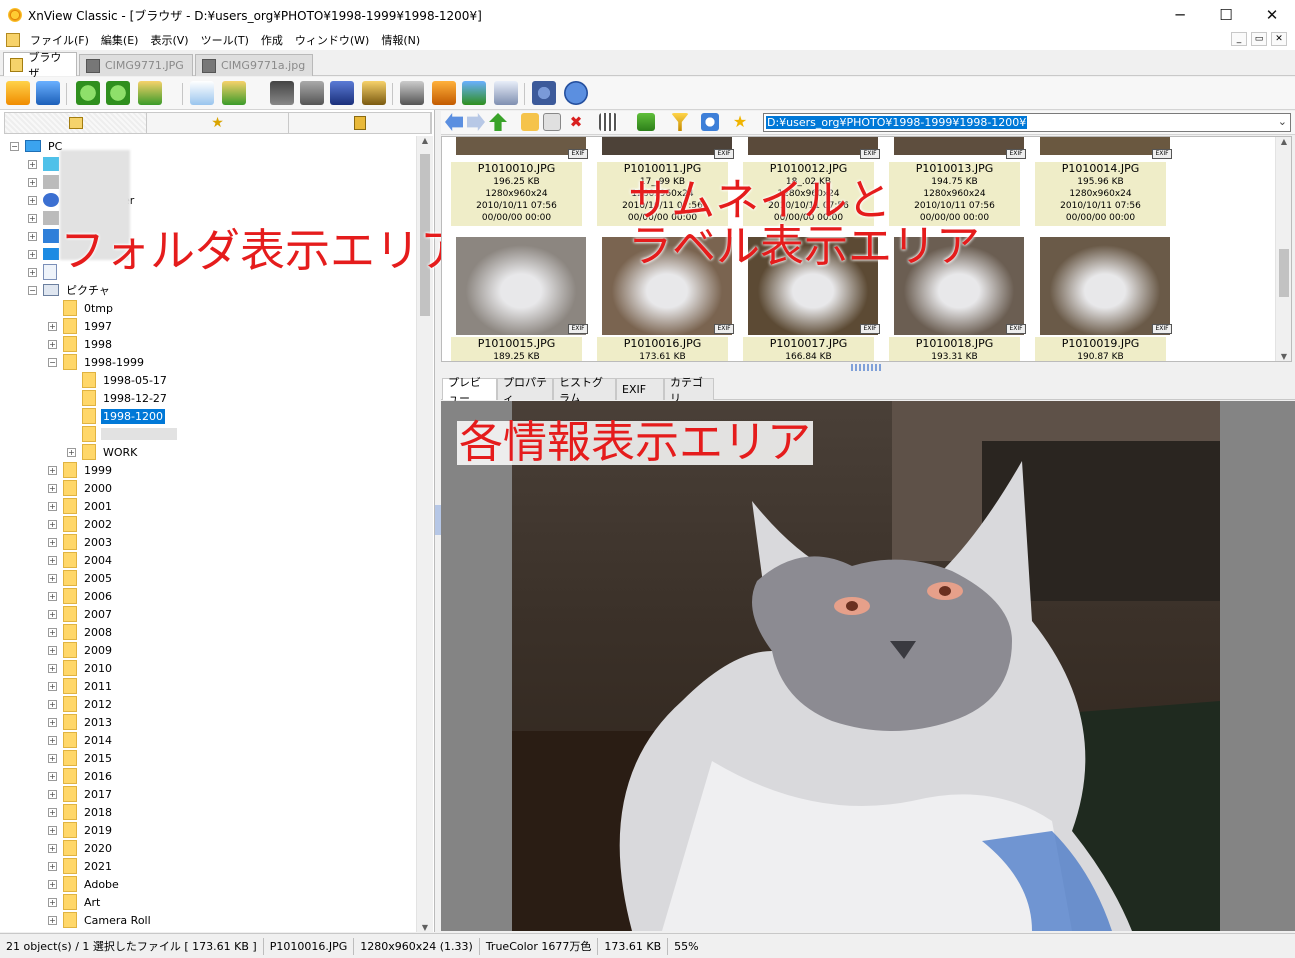  Describe the element at coordinates (1283, 249) in the screenshot. I see `thumbnail-scrollbar: ▲ ▼` at that location.